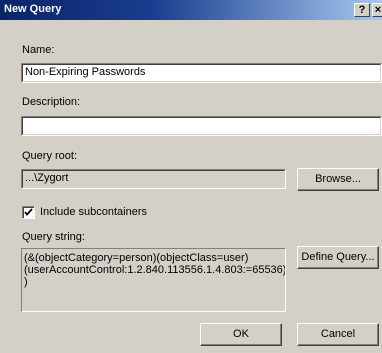 This screenshot has height=353, width=382. I want to click on description-input, so click(201, 126).